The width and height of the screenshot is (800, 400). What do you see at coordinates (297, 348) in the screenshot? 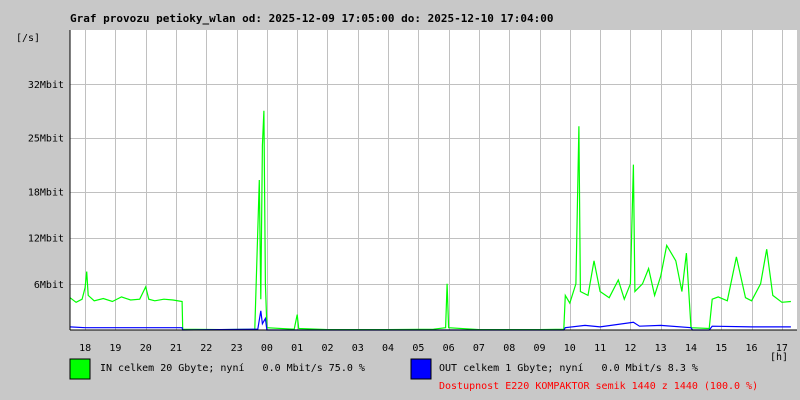
I see `x-tick-label-01: 01` at bounding box center [297, 348].